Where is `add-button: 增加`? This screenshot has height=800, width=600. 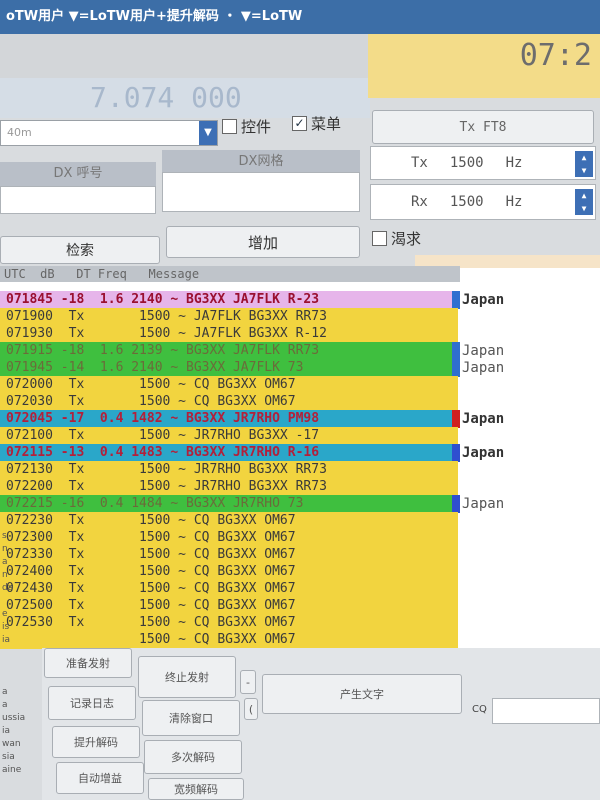
add-button: 增加 is located at coordinates (263, 242).